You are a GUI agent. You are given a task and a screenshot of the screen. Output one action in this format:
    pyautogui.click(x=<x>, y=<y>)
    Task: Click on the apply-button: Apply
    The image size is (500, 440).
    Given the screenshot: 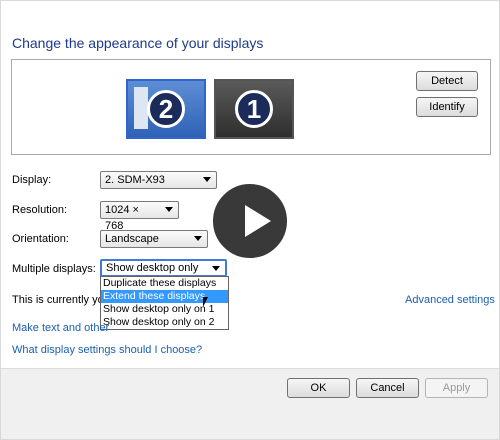 What is the action you would take?
    pyautogui.click(x=456, y=388)
    